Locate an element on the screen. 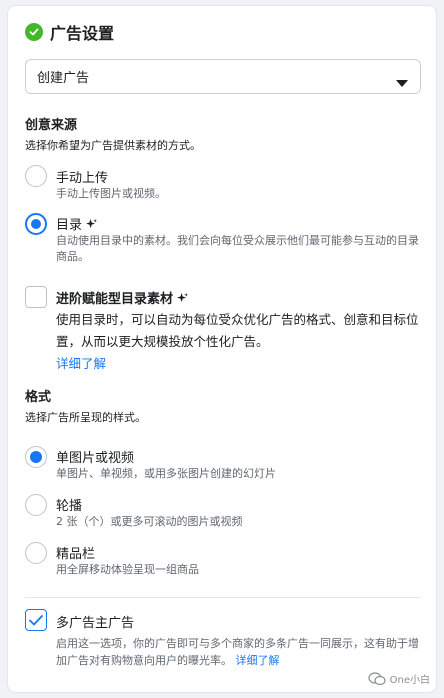 The height and width of the screenshot is (698, 444). radio-manual-upload is located at coordinates (36, 176).